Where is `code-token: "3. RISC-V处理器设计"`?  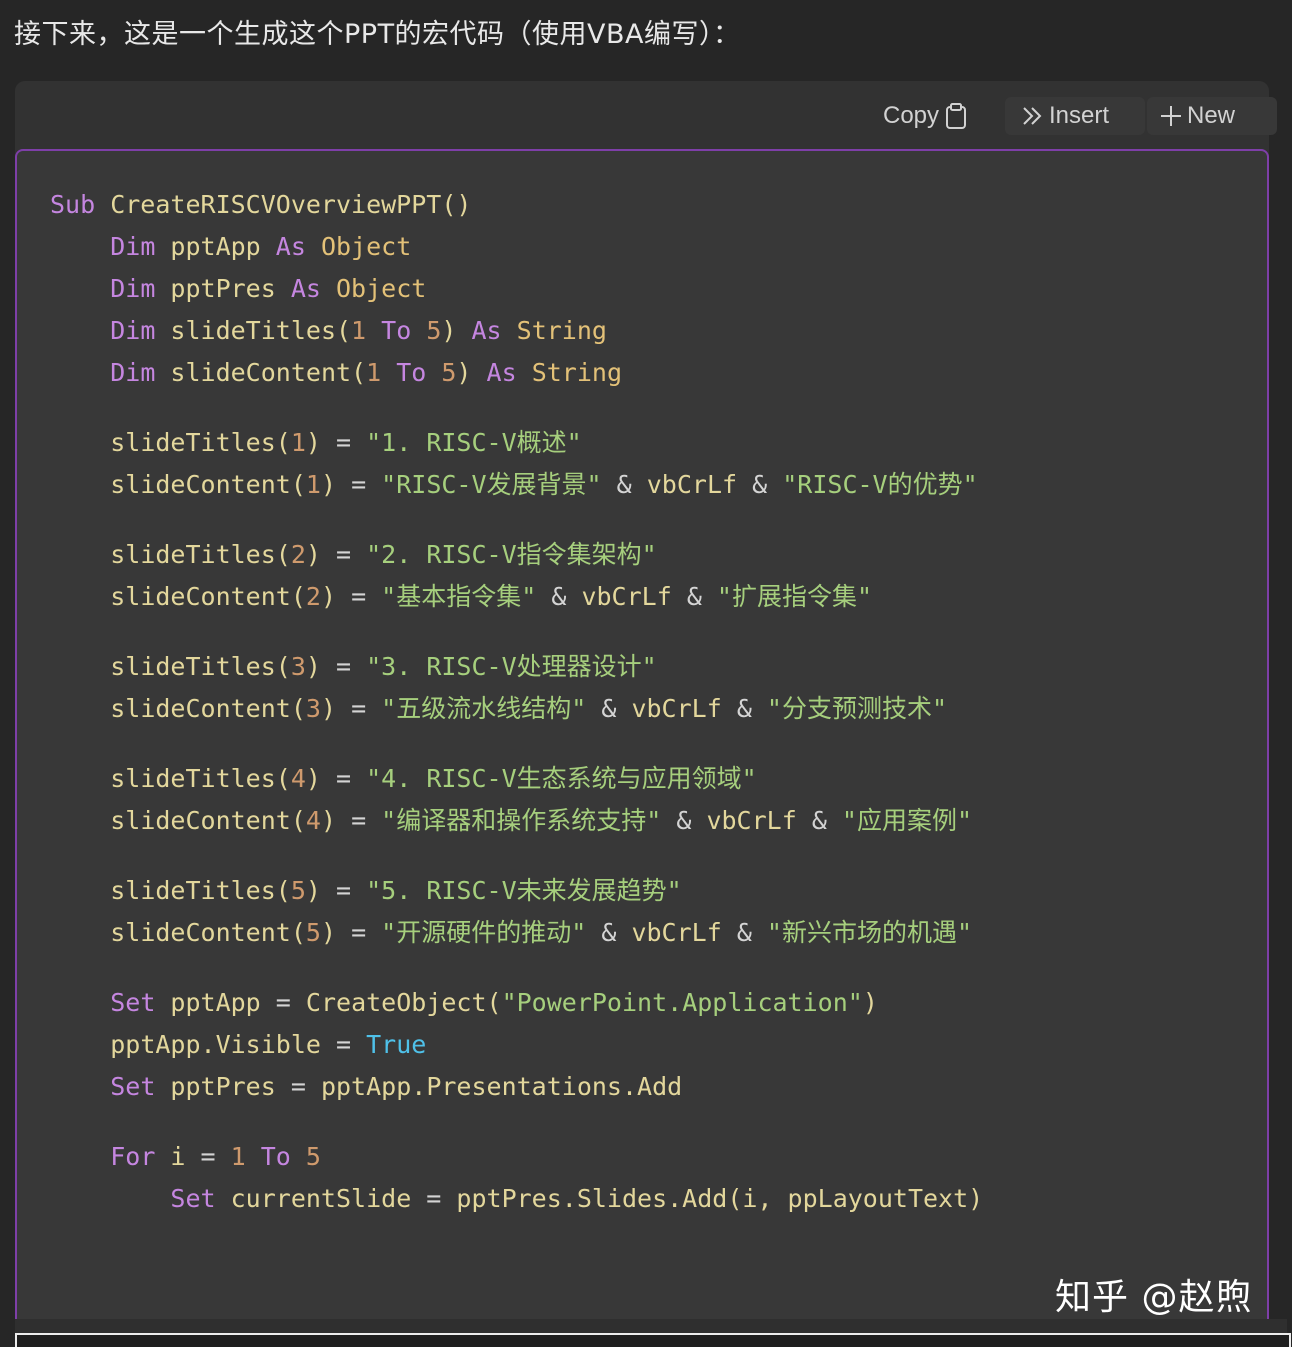
code-token: "3. RISC-V处理器设计" is located at coordinates (504, 666).